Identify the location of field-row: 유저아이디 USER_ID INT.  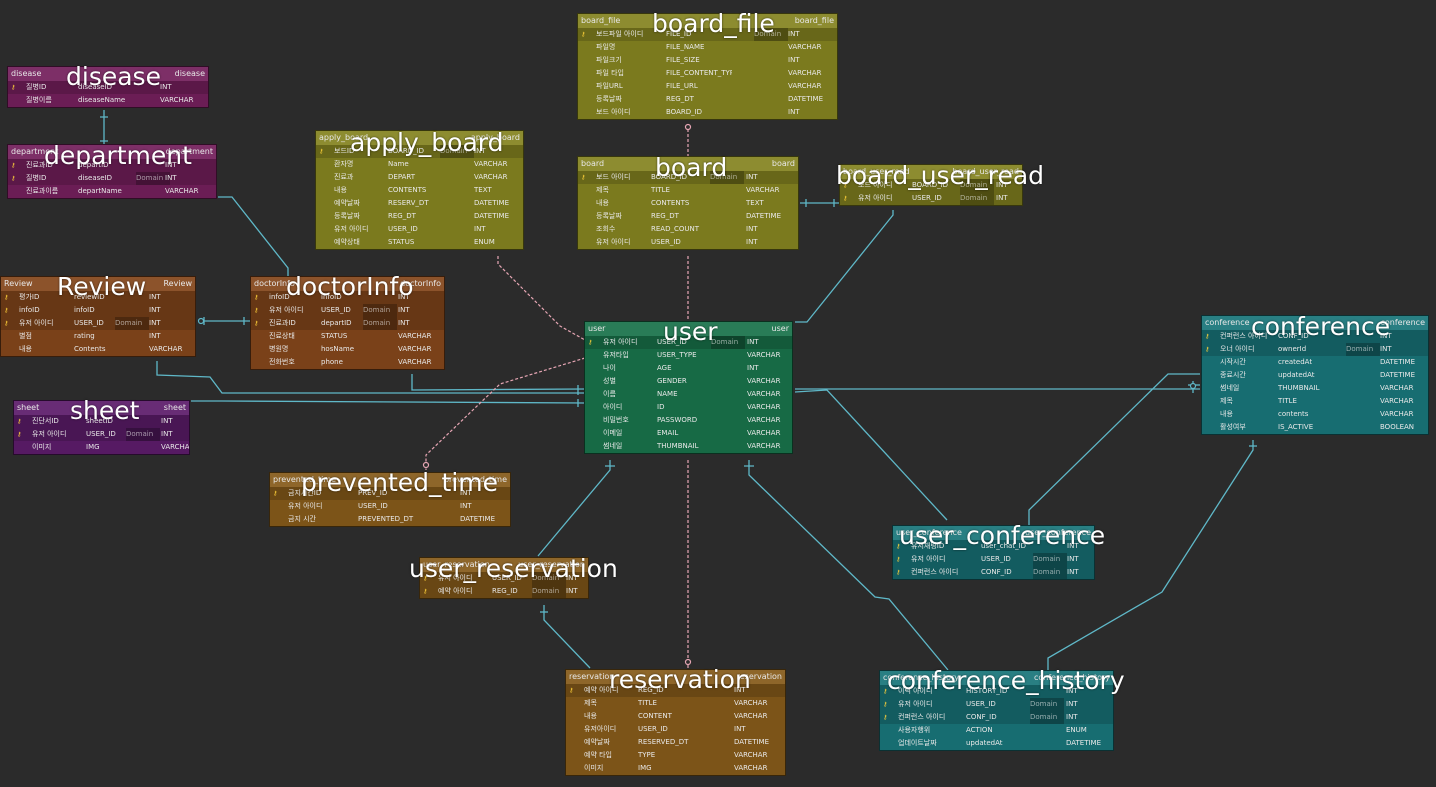
(675, 729).